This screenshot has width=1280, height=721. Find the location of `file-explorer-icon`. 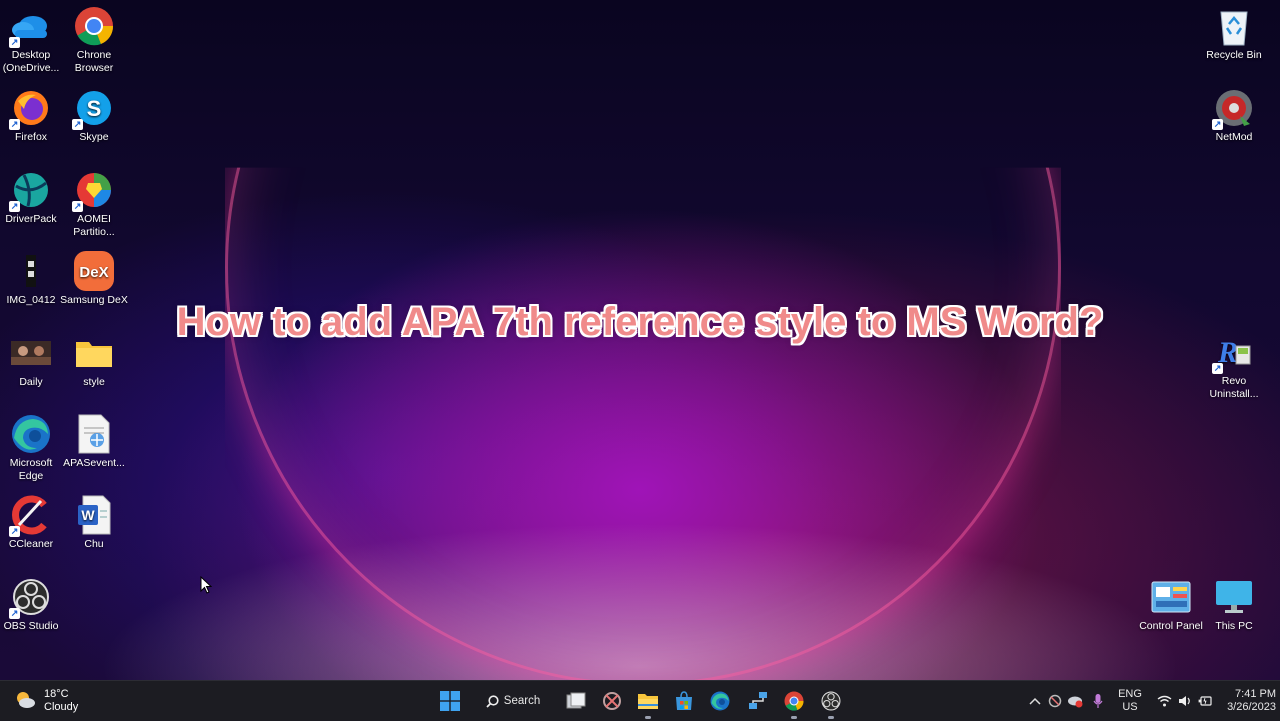

file-explorer-icon is located at coordinates (648, 701).